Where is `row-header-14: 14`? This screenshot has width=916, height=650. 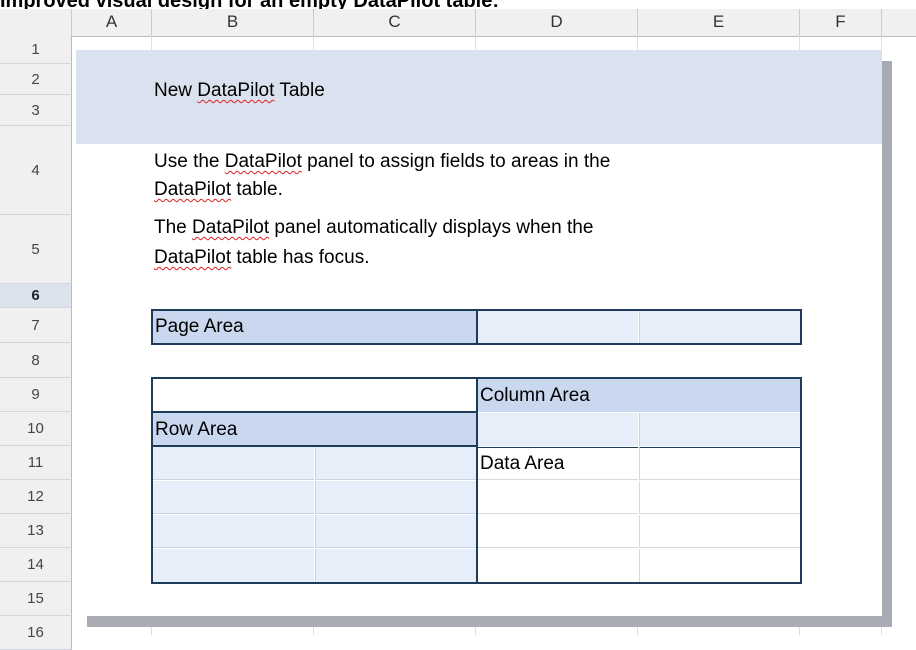 row-header-14: 14 is located at coordinates (36, 565).